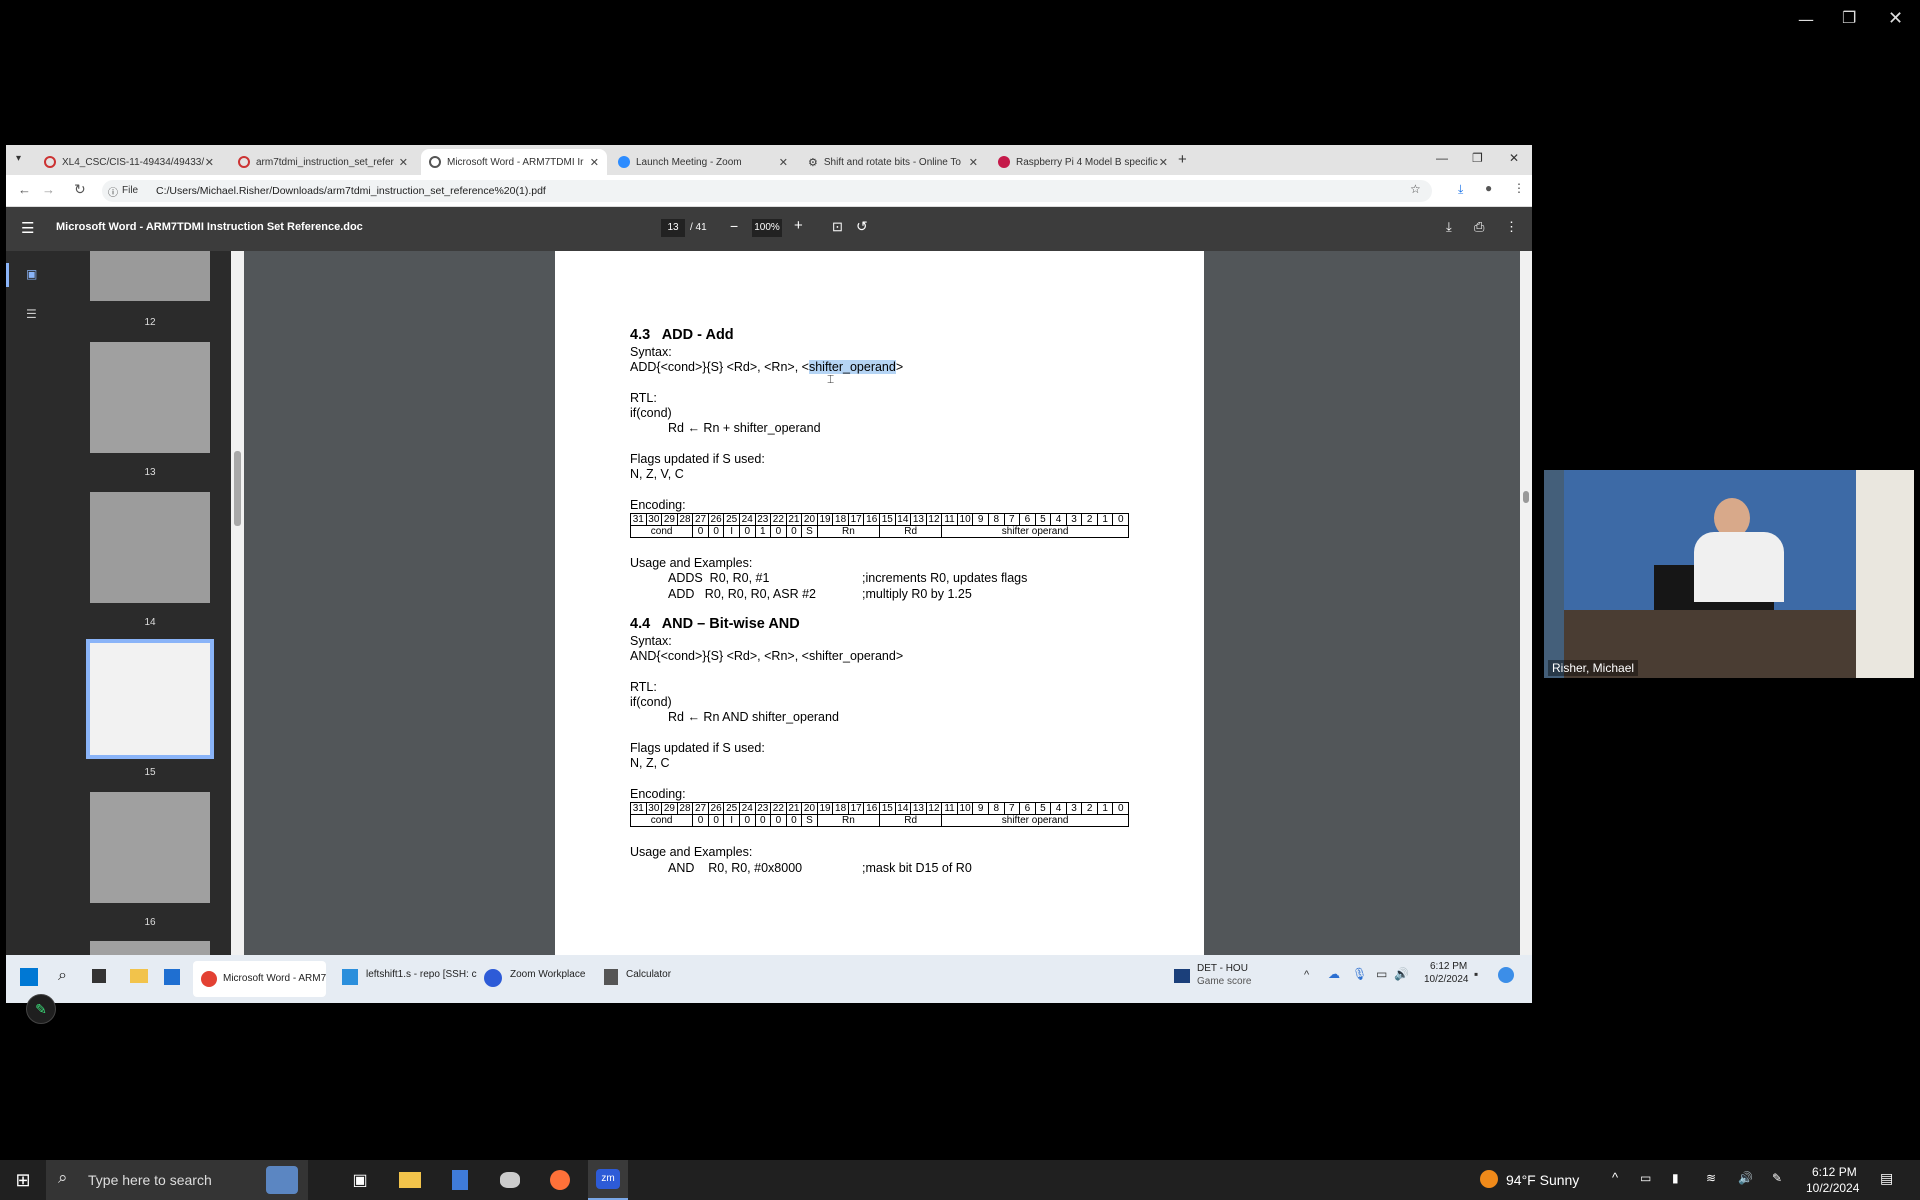 The image size is (1920, 1200). I want to click on tab-xl4: XL4_CSC/CIS-11-49434/49433/✕, so click(129, 162).